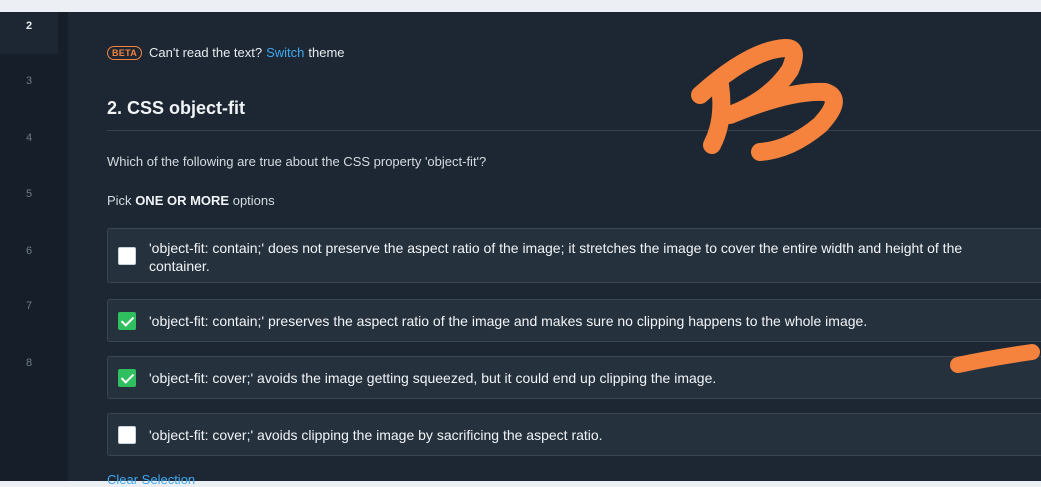  What do you see at coordinates (127, 256) in the screenshot?
I see `option-1-checkbox` at bounding box center [127, 256].